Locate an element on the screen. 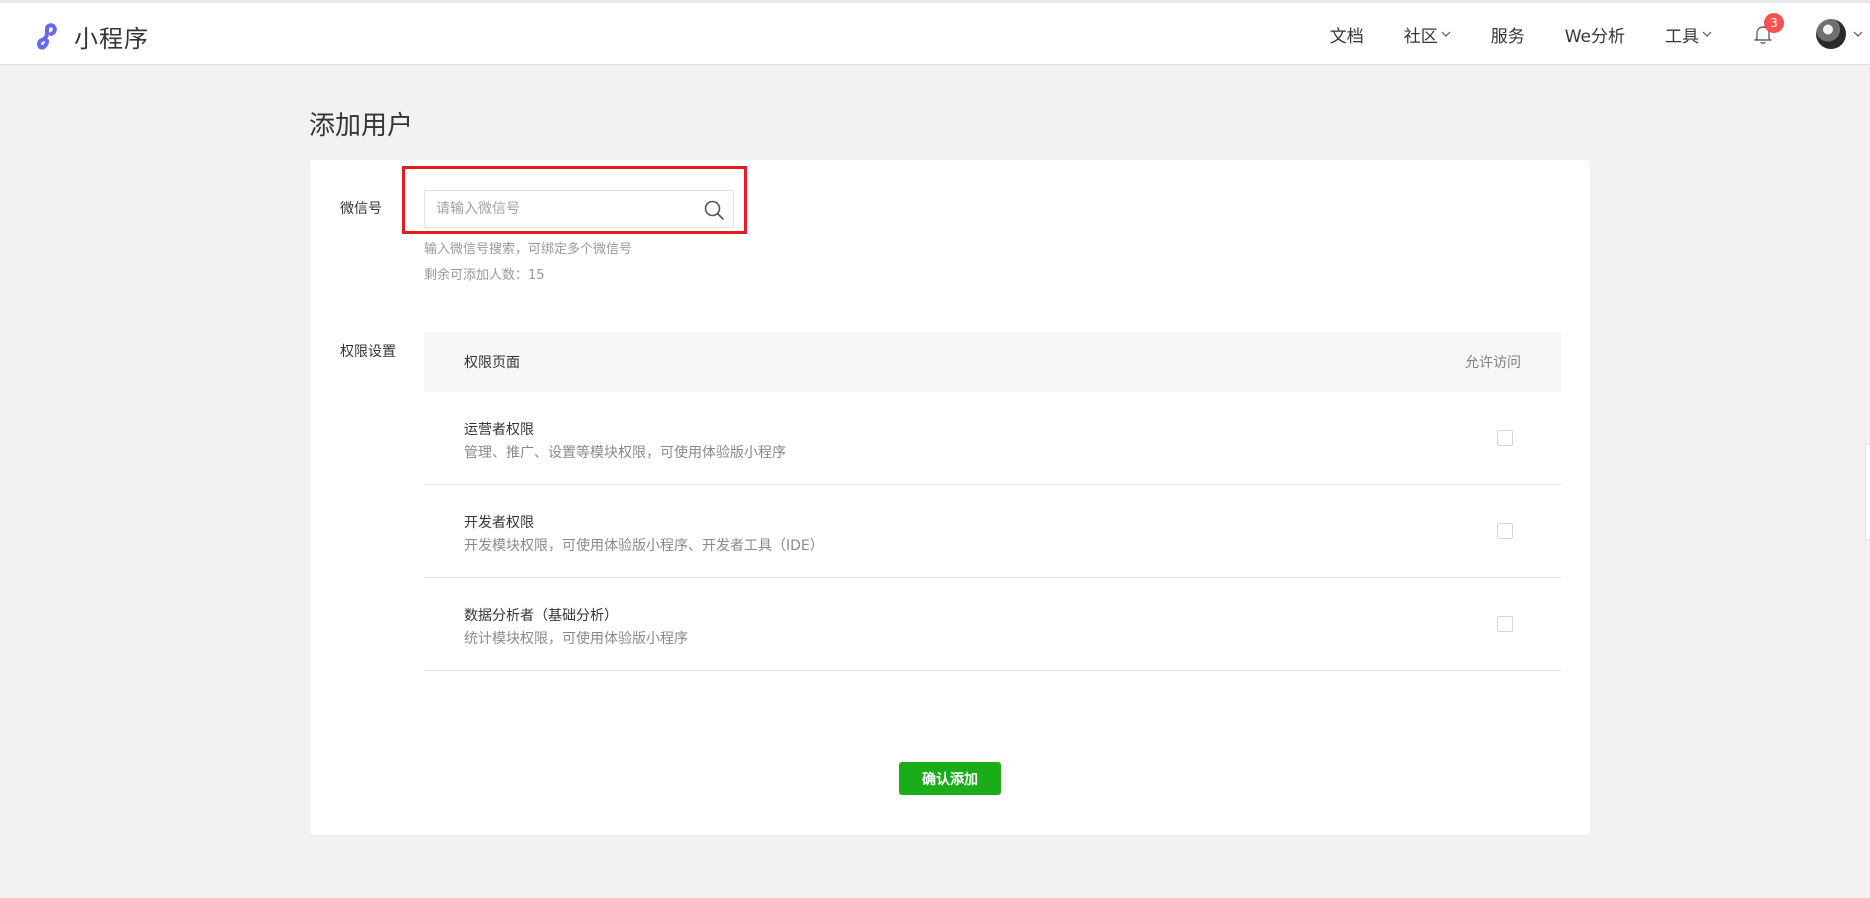  nav-services: 服务 is located at coordinates (1508, 34).